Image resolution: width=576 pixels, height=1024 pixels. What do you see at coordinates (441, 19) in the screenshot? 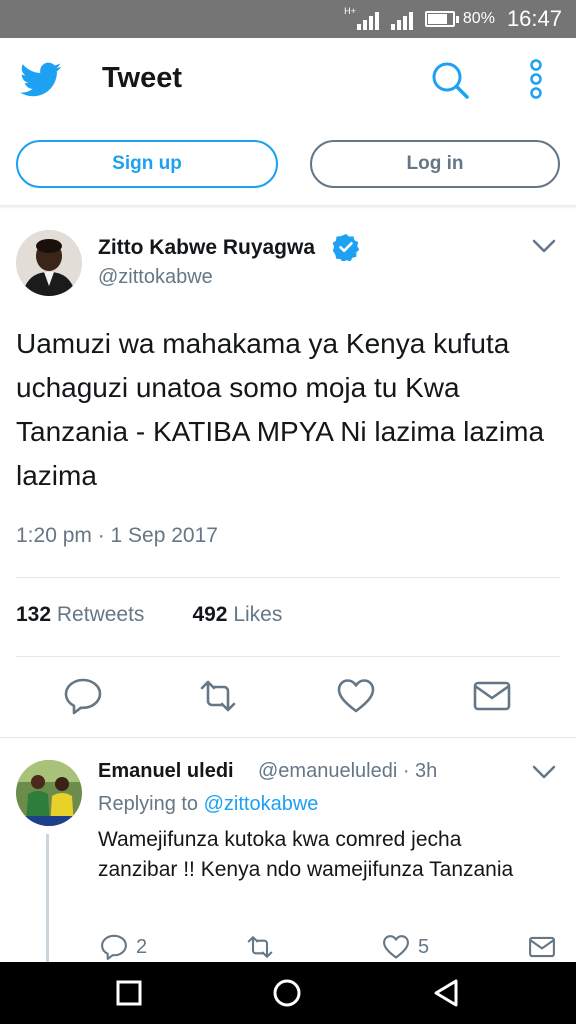
I see `battery-icon` at bounding box center [441, 19].